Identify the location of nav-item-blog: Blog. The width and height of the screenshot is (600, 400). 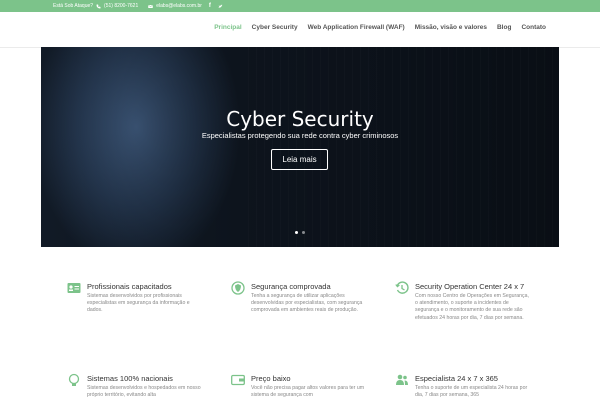
(504, 27).